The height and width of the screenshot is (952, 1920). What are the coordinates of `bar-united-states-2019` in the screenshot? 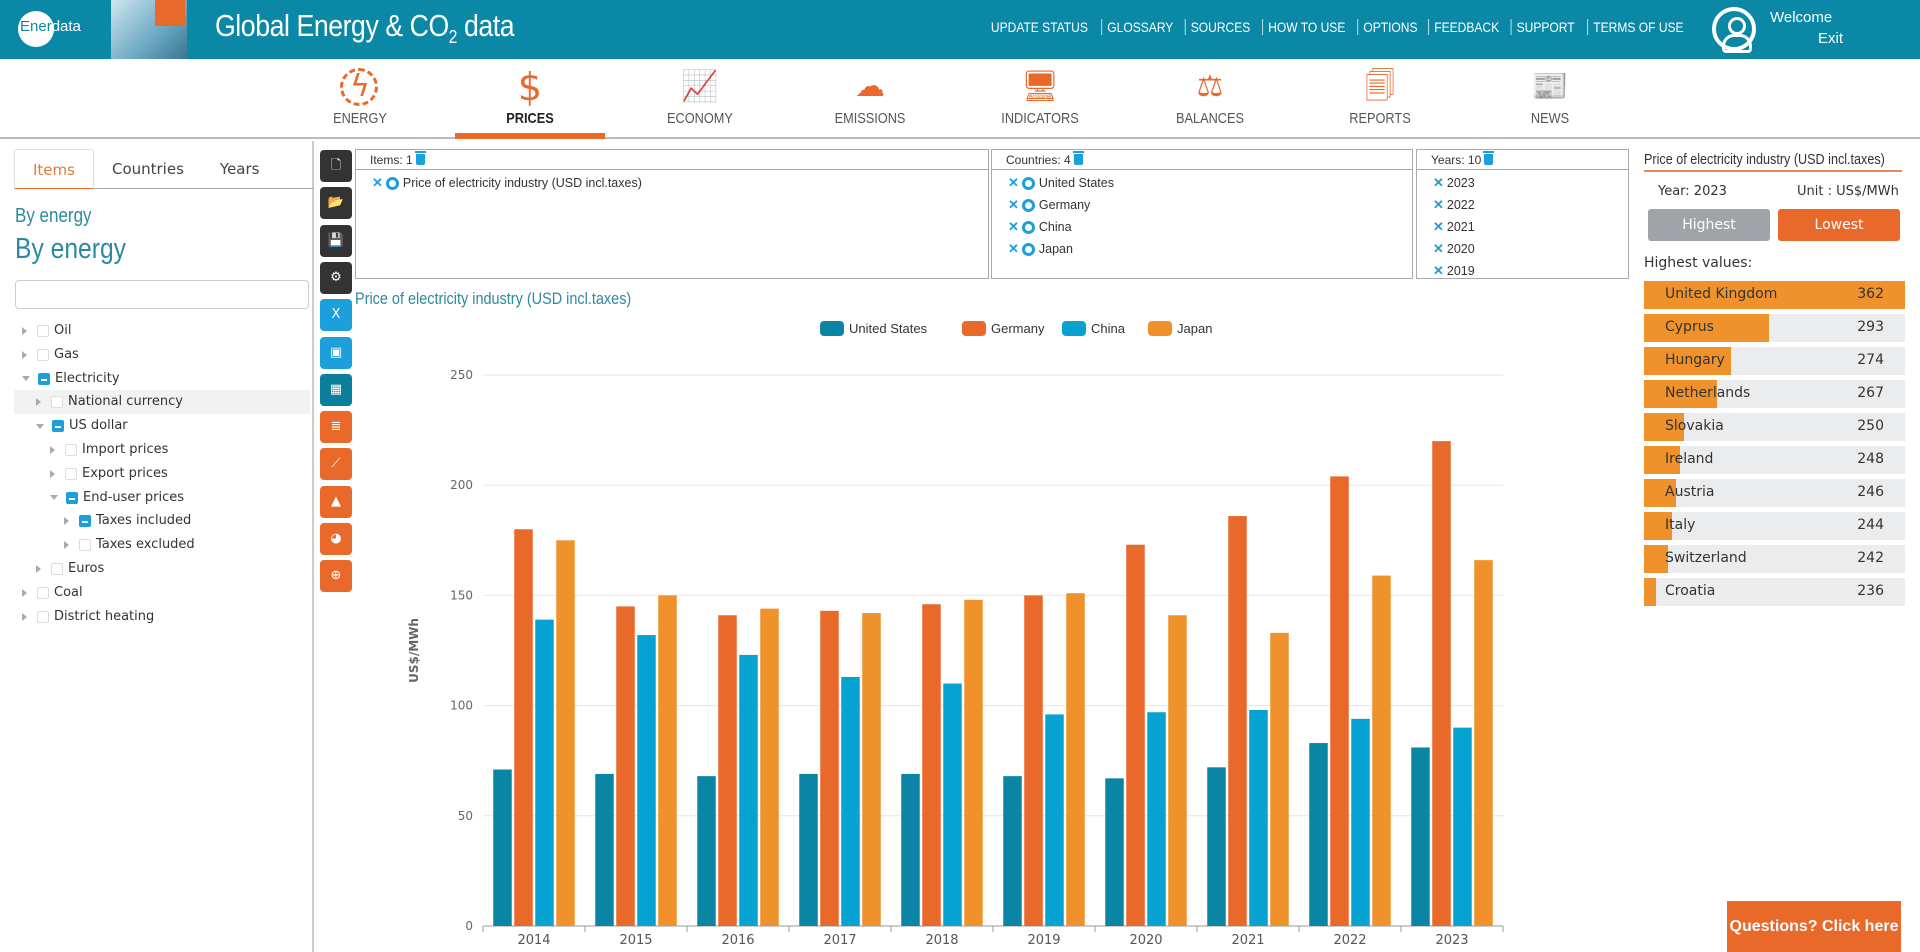 It's located at (1012, 851).